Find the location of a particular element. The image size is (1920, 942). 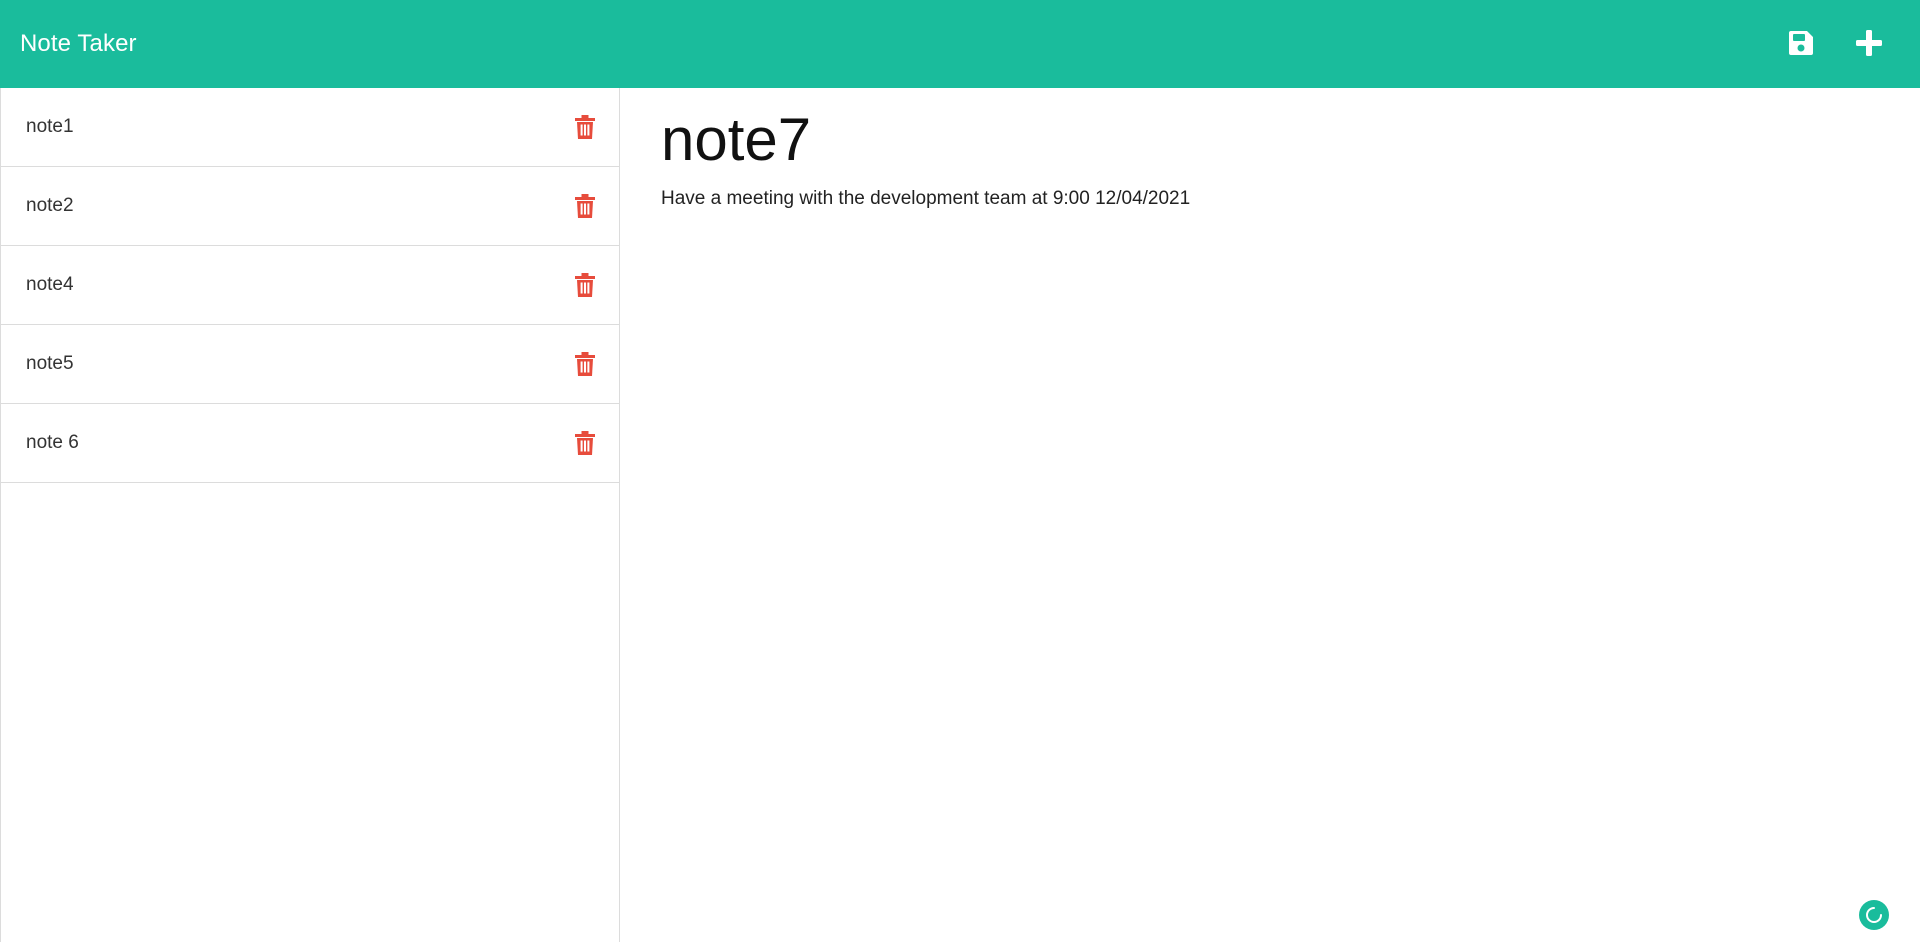

brand-link: Note Taker is located at coordinates (78, 44).